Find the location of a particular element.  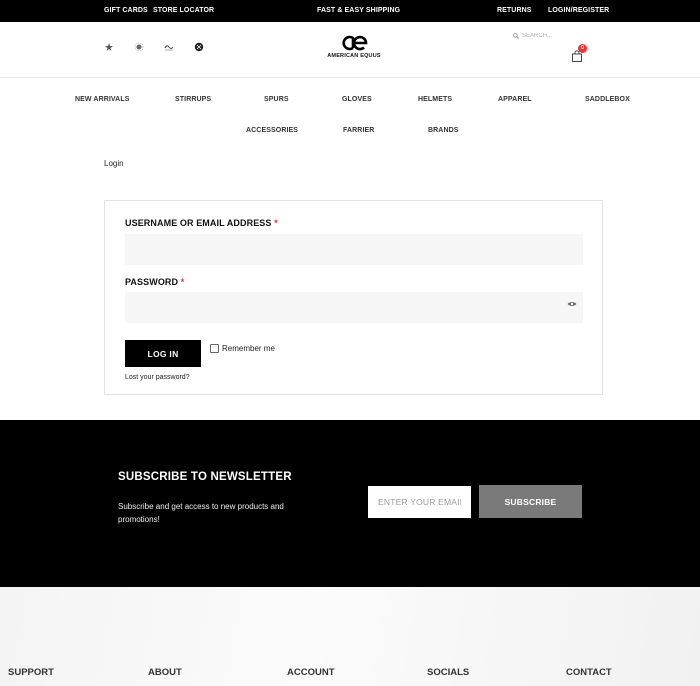

nav-apparel: APPAREL is located at coordinates (515, 99).